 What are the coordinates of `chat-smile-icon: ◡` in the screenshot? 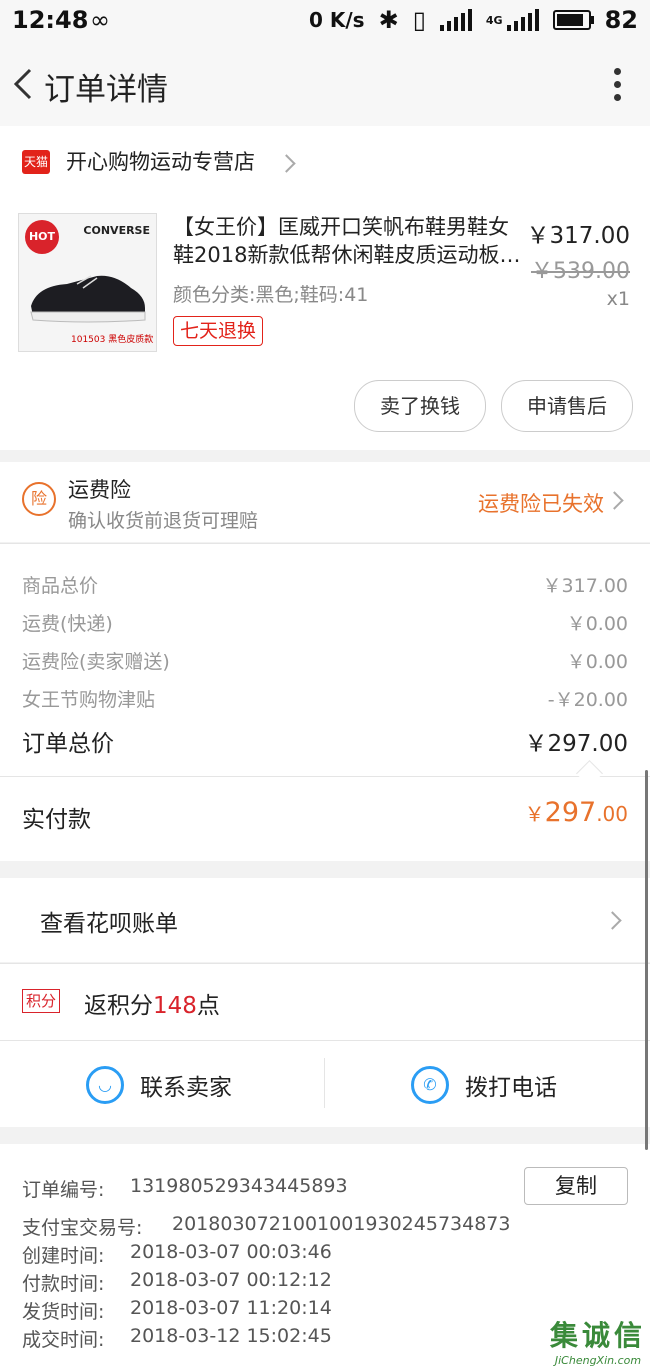 It's located at (105, 1085).